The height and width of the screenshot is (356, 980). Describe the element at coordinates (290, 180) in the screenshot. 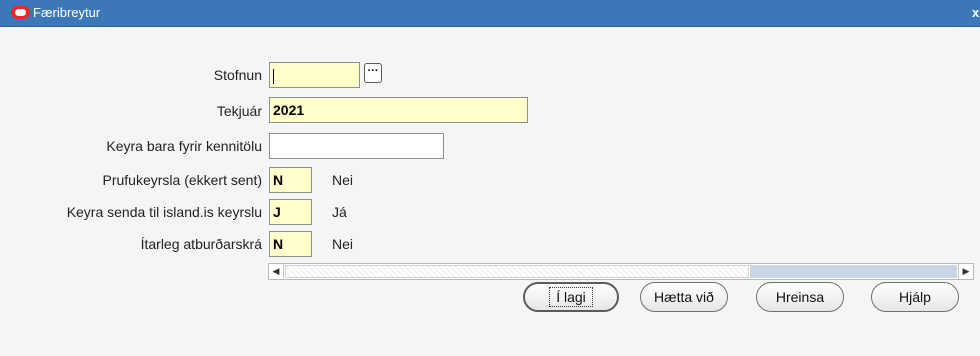

I see `prufukeyrsla-field: N` at that location.